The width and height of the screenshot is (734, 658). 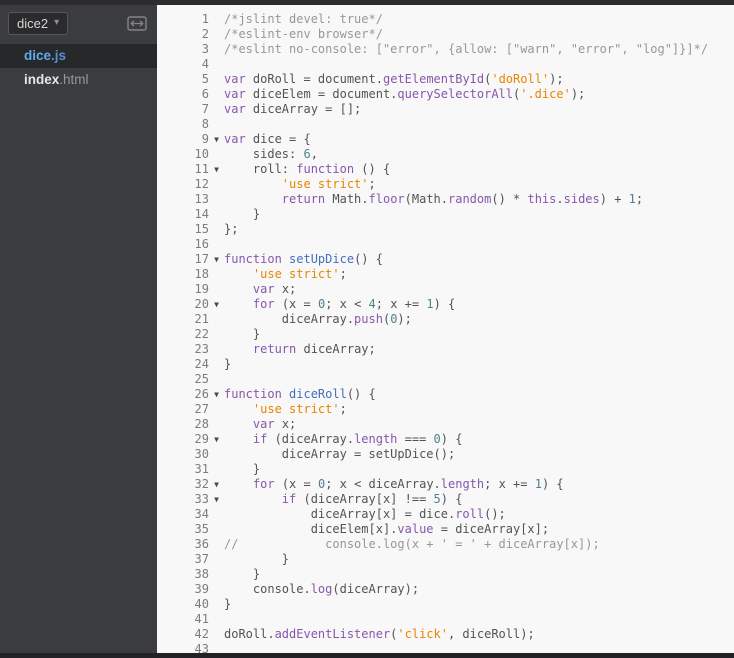 What do you see at coordinates (59, 55) in the screenshot?
I see `file-extension: .js` at bounding box center [59, 55].